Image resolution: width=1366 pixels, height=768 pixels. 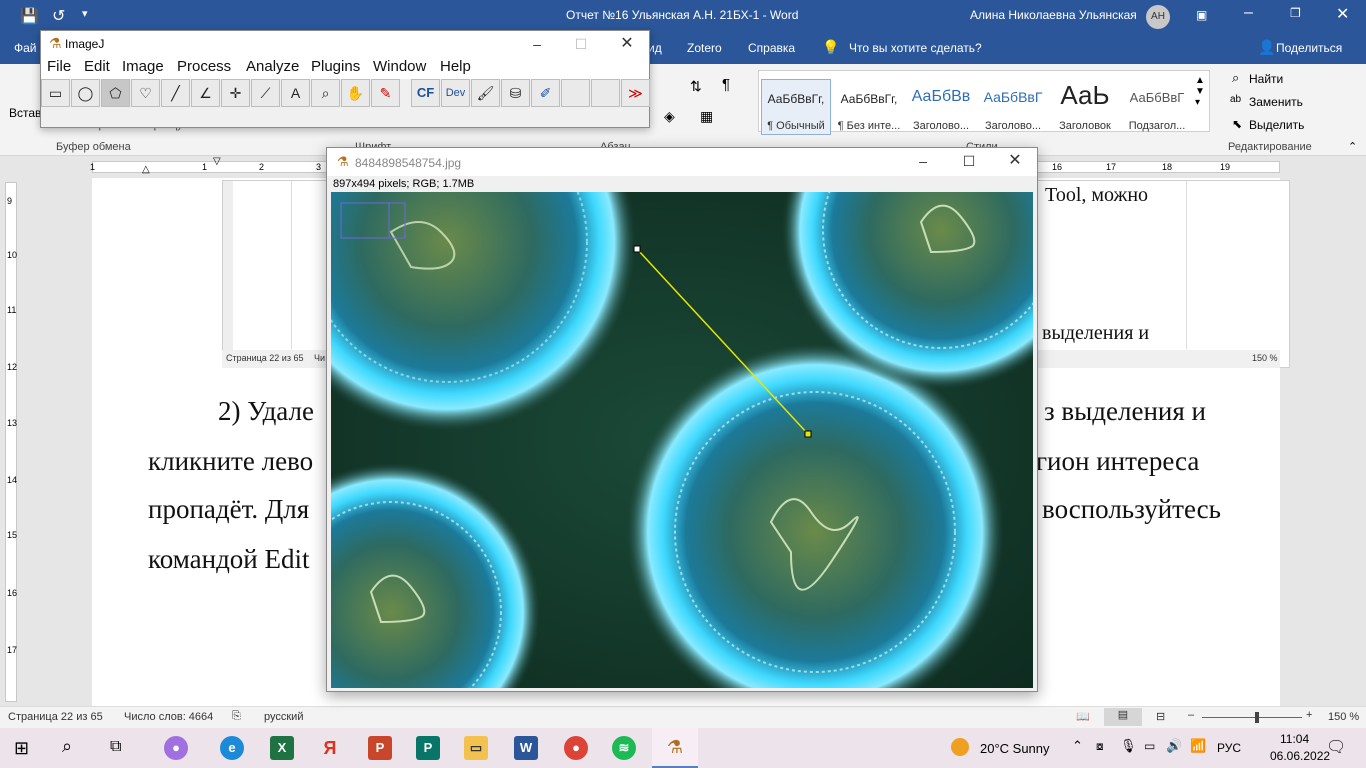 What do you see at coordinates (330, 748) in the screenshot?
I see `yandex-browser-icon: Я` at bounding box center [330, 748].